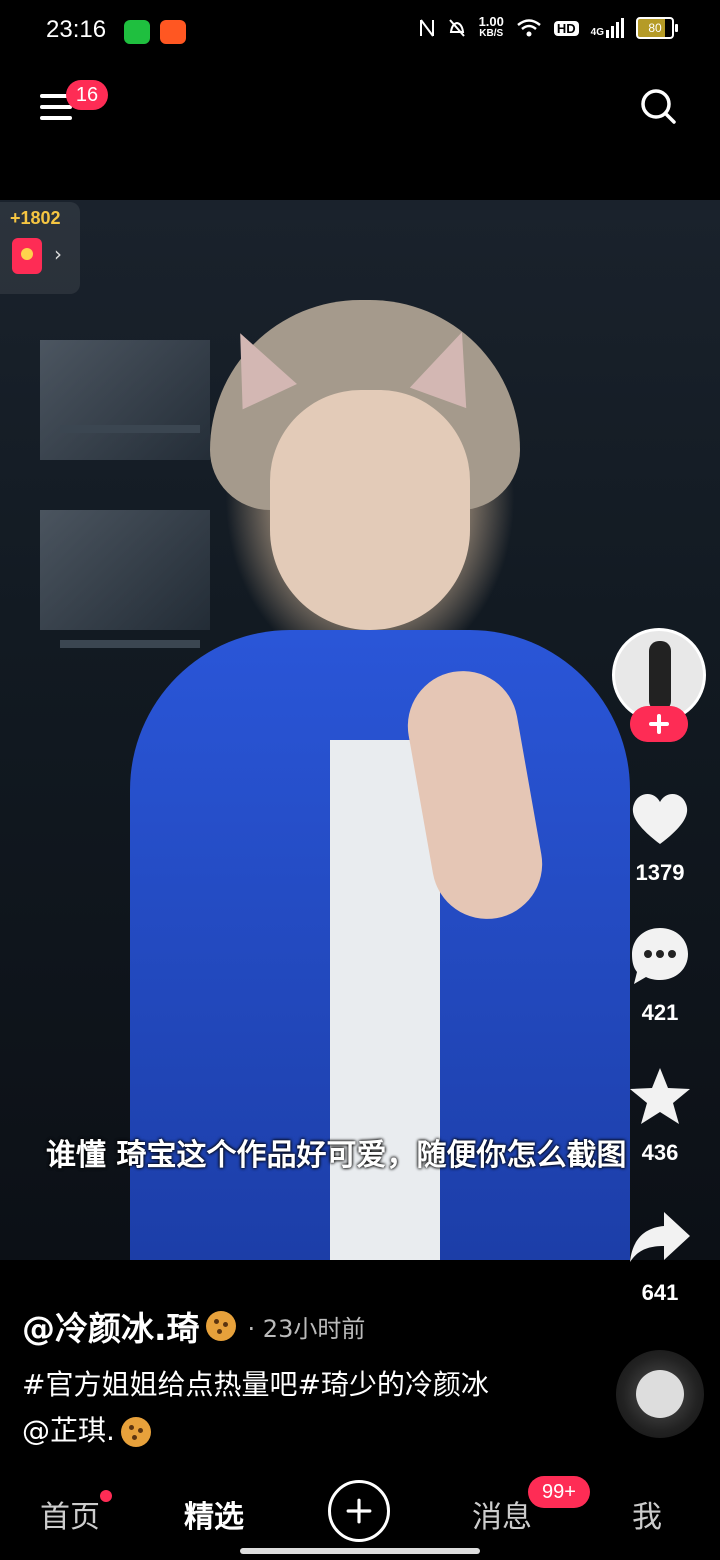 The height and width of the screenshot is (1560, 720). What do you see at coordinates (359, 1511) in the screenshot?
I see `create-plus-icon` at bounding box center [359, 1511].